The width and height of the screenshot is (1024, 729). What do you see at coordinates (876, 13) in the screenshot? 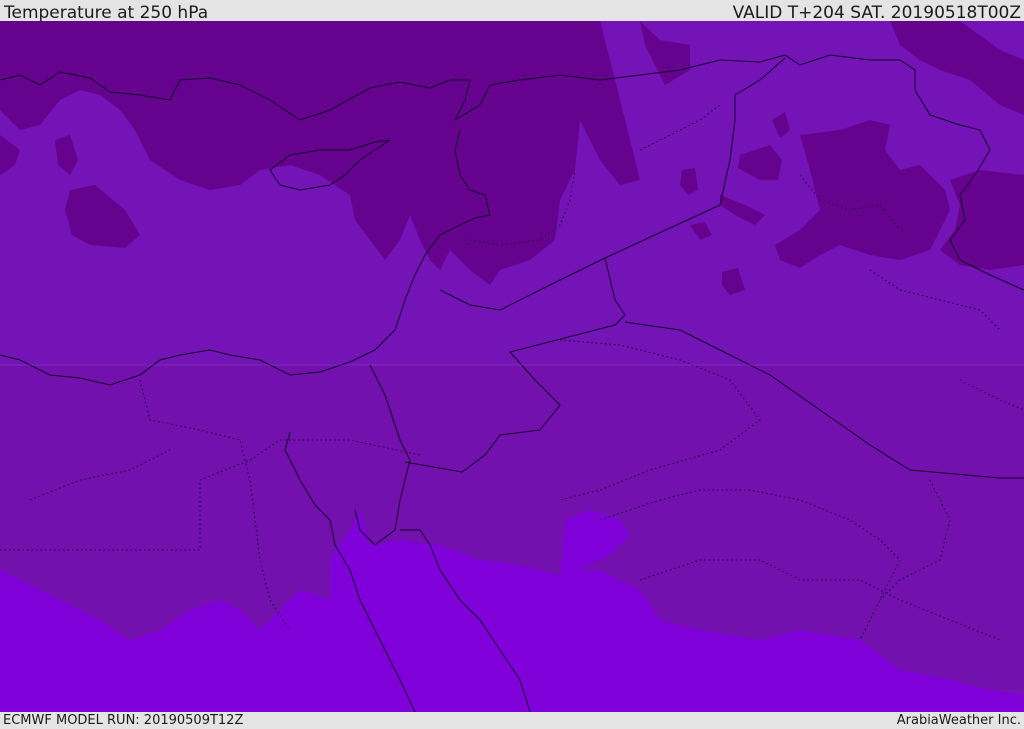
I see `valid-time: VALID T+204 SAT. 20190518T00Z` at bounding box center [876, 13].